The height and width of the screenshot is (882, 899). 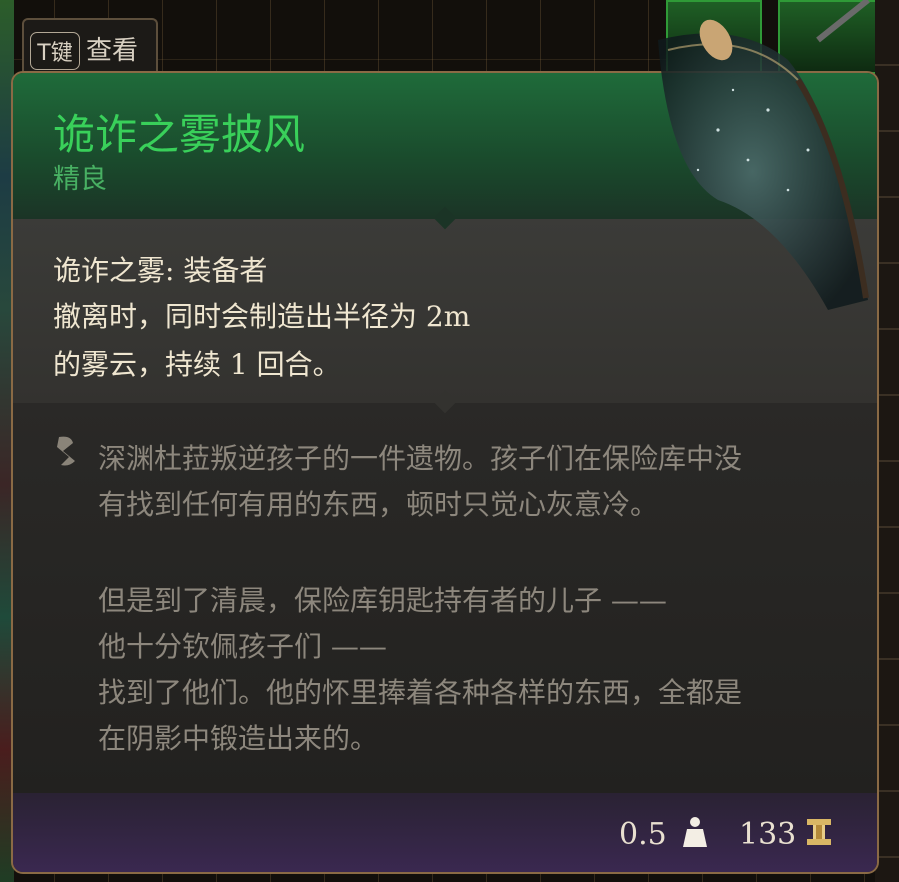 I want to click on lore-line: 有找到任何有用的东西，顿时只觉心灰意冷。, so click(x=378, y=504).